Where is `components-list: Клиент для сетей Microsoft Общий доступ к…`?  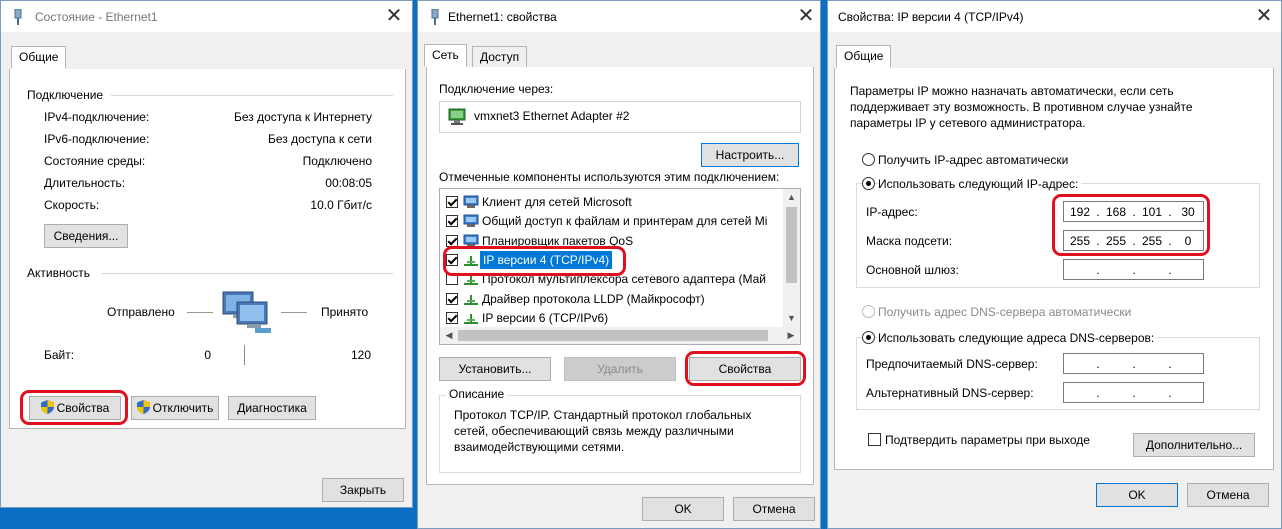 components-list: Клиент для сетей Microsoft Общий доступ к… is located at coordinates (620, 266).